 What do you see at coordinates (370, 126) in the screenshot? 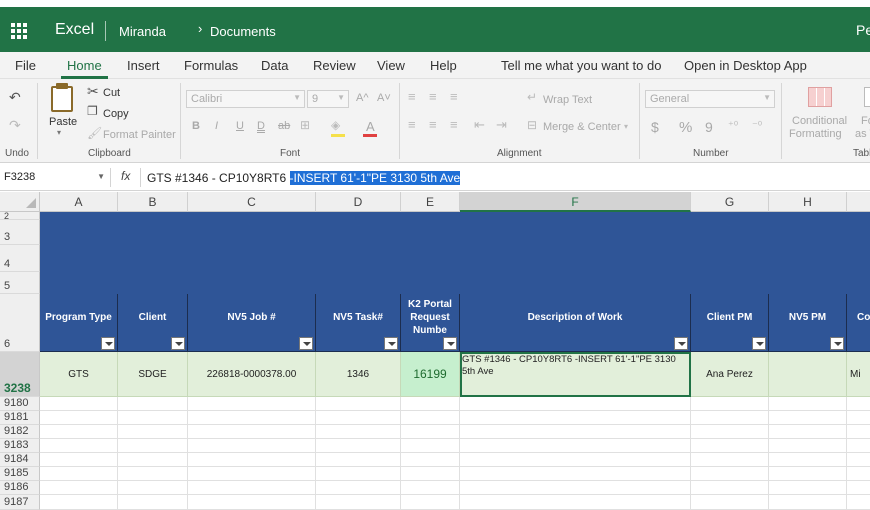
I see `font-color-button: A` at bounding box center [370, 126].